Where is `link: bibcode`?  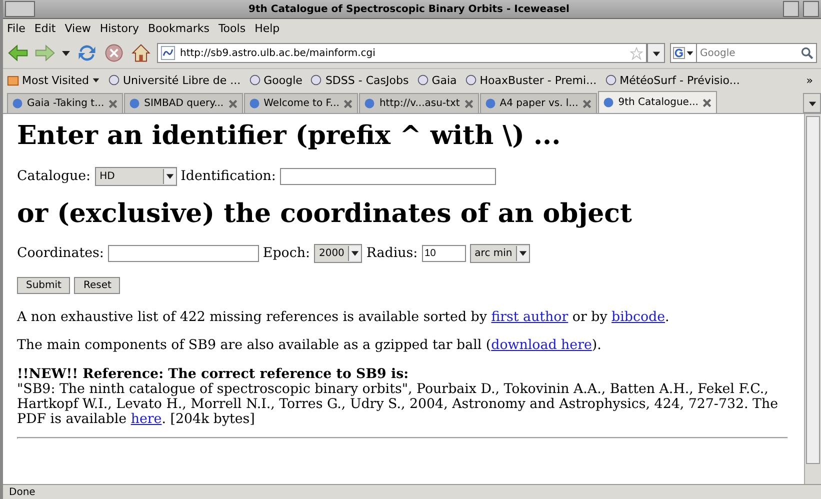
link: bibcode is located at coordinates (638, 318).